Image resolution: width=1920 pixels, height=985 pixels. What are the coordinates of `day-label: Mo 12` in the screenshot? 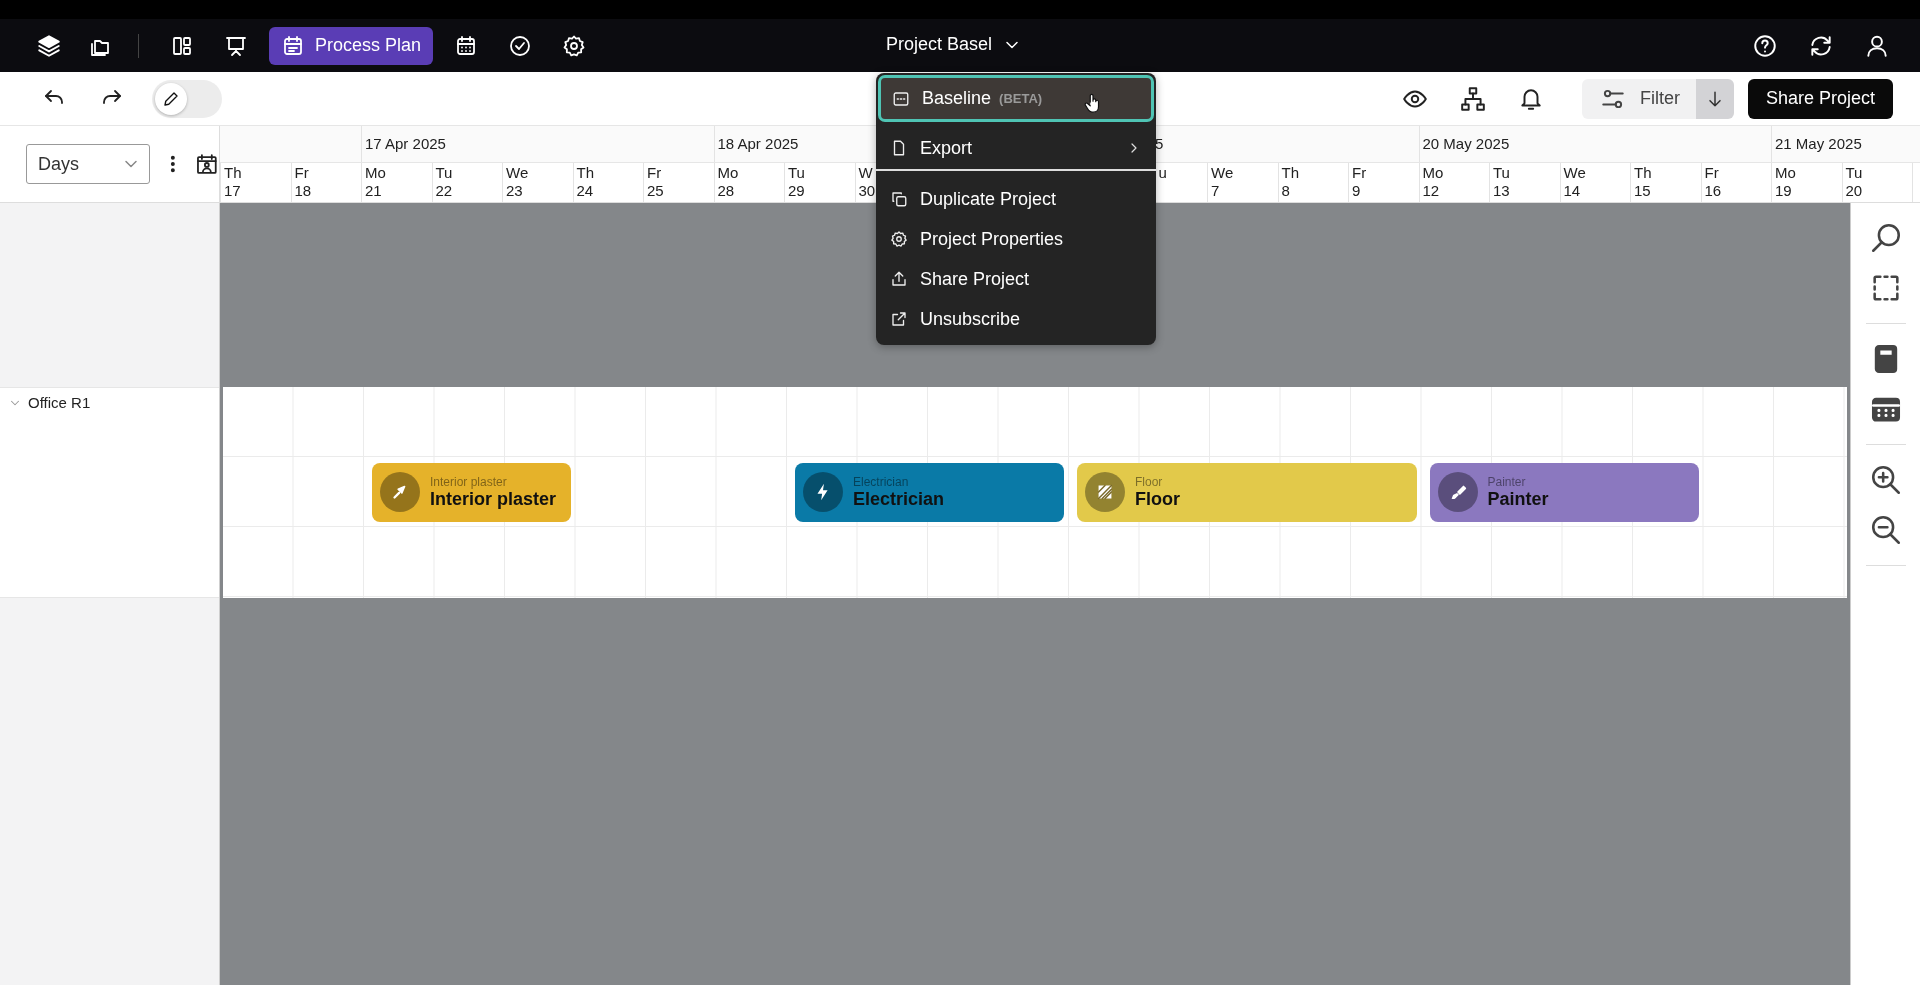 It's located at (1433, 181).